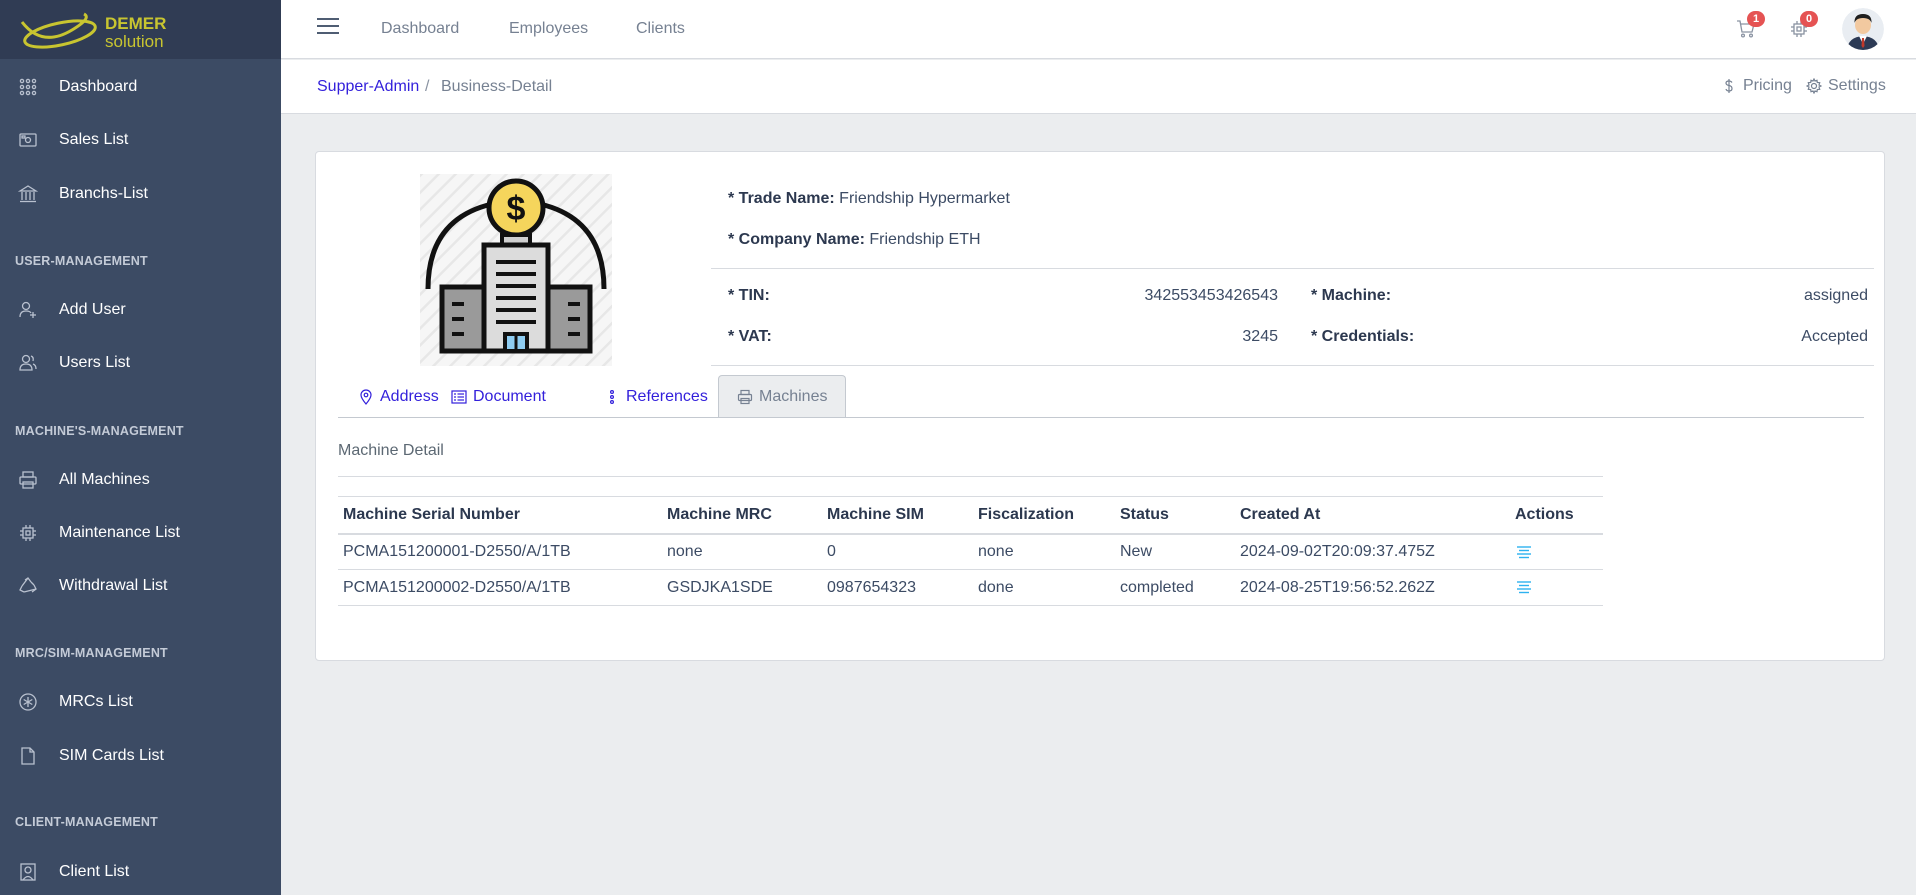 This screenshot has width=1916, height=895. I want to click on sidebar-item-all-machines: All Machines, so click(140, 480).